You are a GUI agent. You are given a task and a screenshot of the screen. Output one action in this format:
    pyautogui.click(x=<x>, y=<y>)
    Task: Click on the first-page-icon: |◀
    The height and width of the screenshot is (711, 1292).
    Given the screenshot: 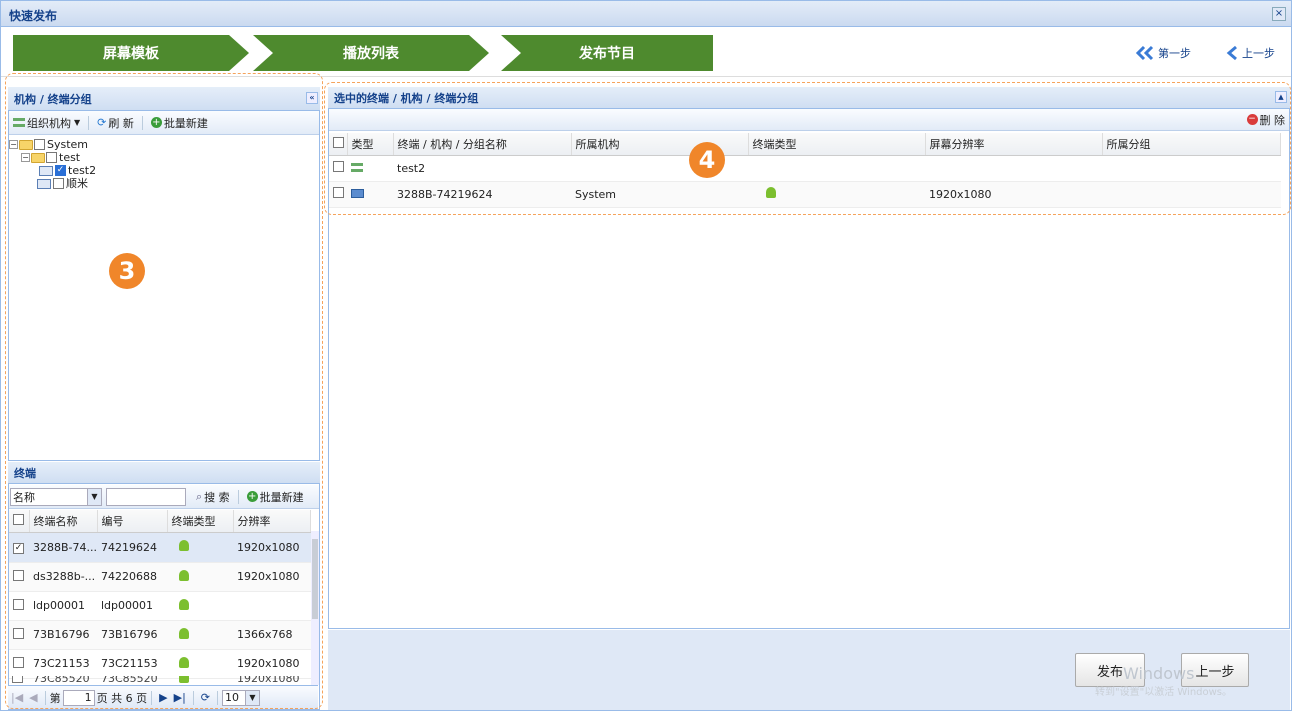 What is the action you would take?
    pyautogui.click(x=17, y=697)
    